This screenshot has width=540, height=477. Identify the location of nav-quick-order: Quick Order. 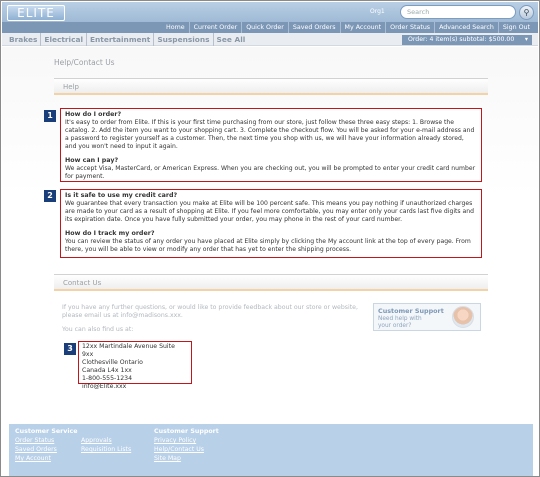
(264, 27).